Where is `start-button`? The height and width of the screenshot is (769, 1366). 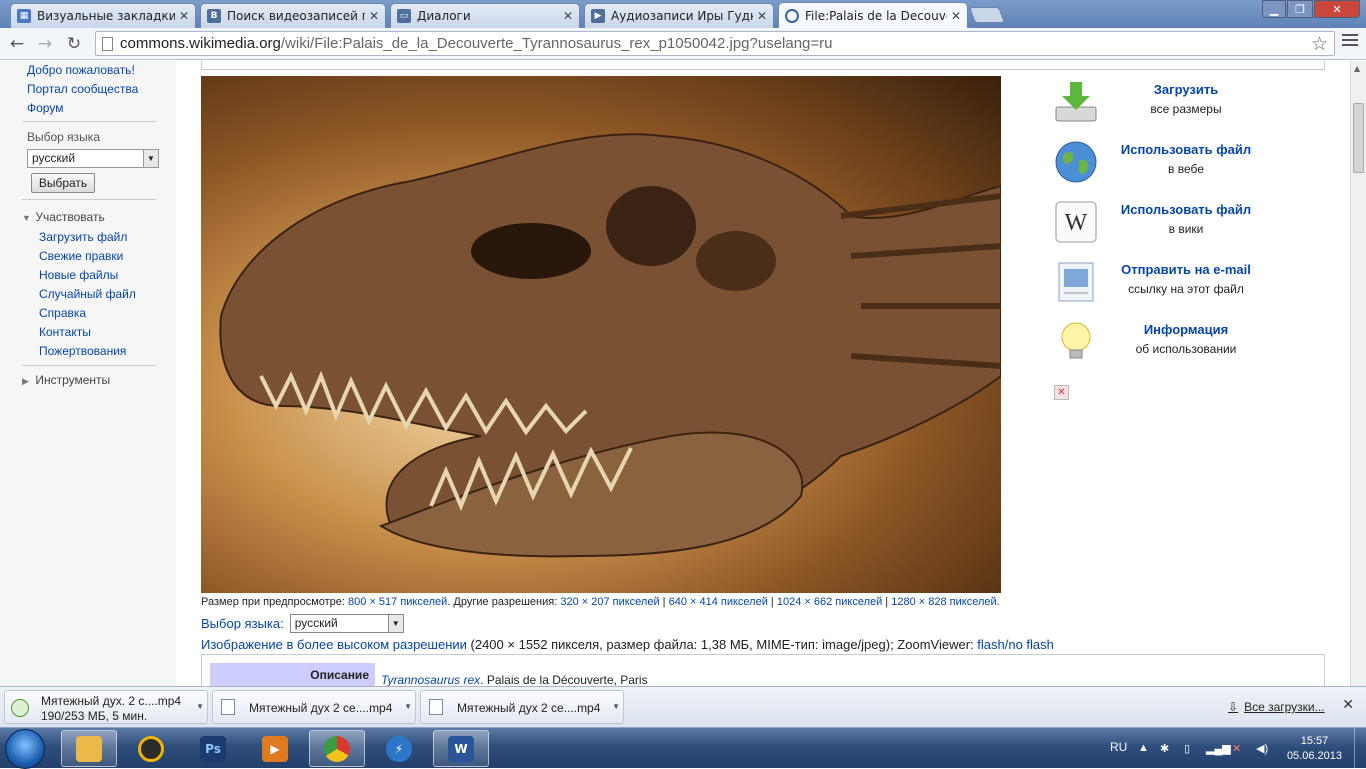
start-button is located at coordinates (25, 749).